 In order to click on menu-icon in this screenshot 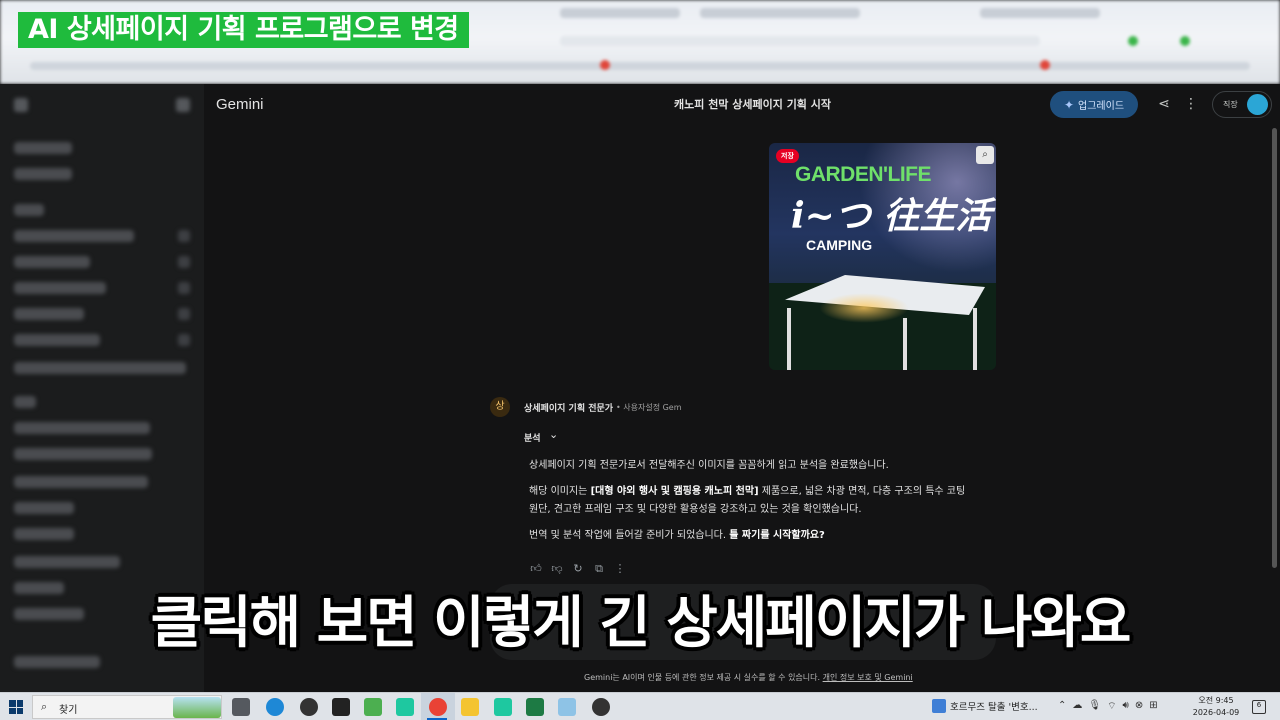, I will do `click(21, 105)`.